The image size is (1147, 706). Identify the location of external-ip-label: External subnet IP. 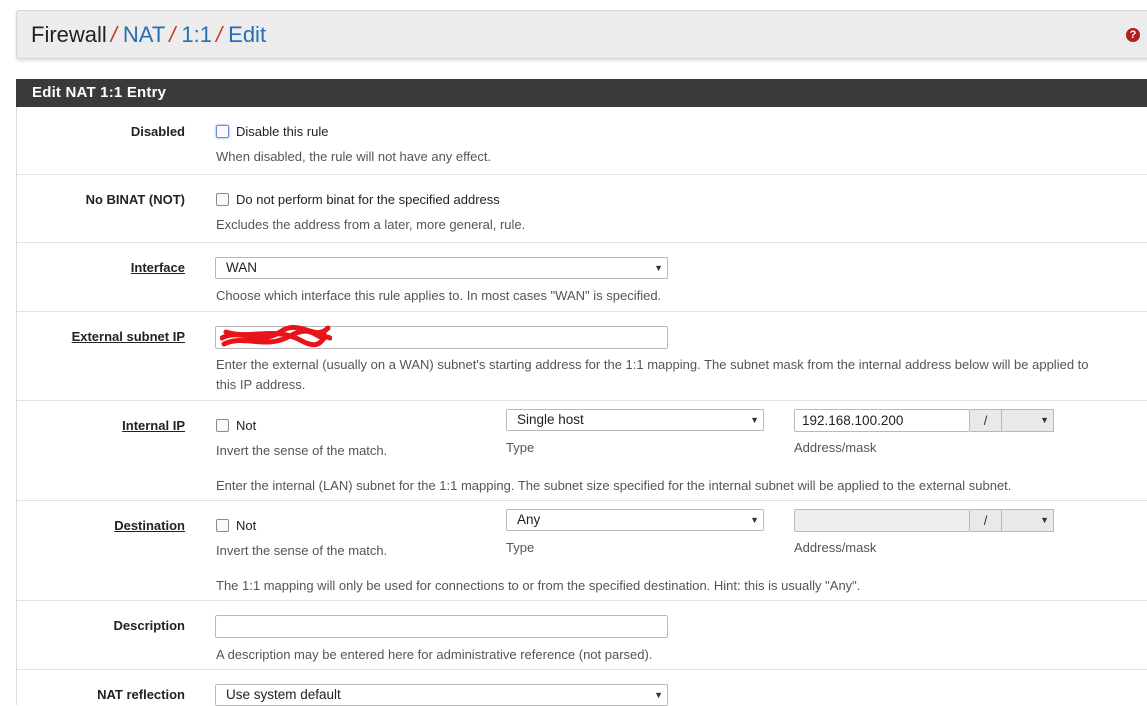
(128, 336).